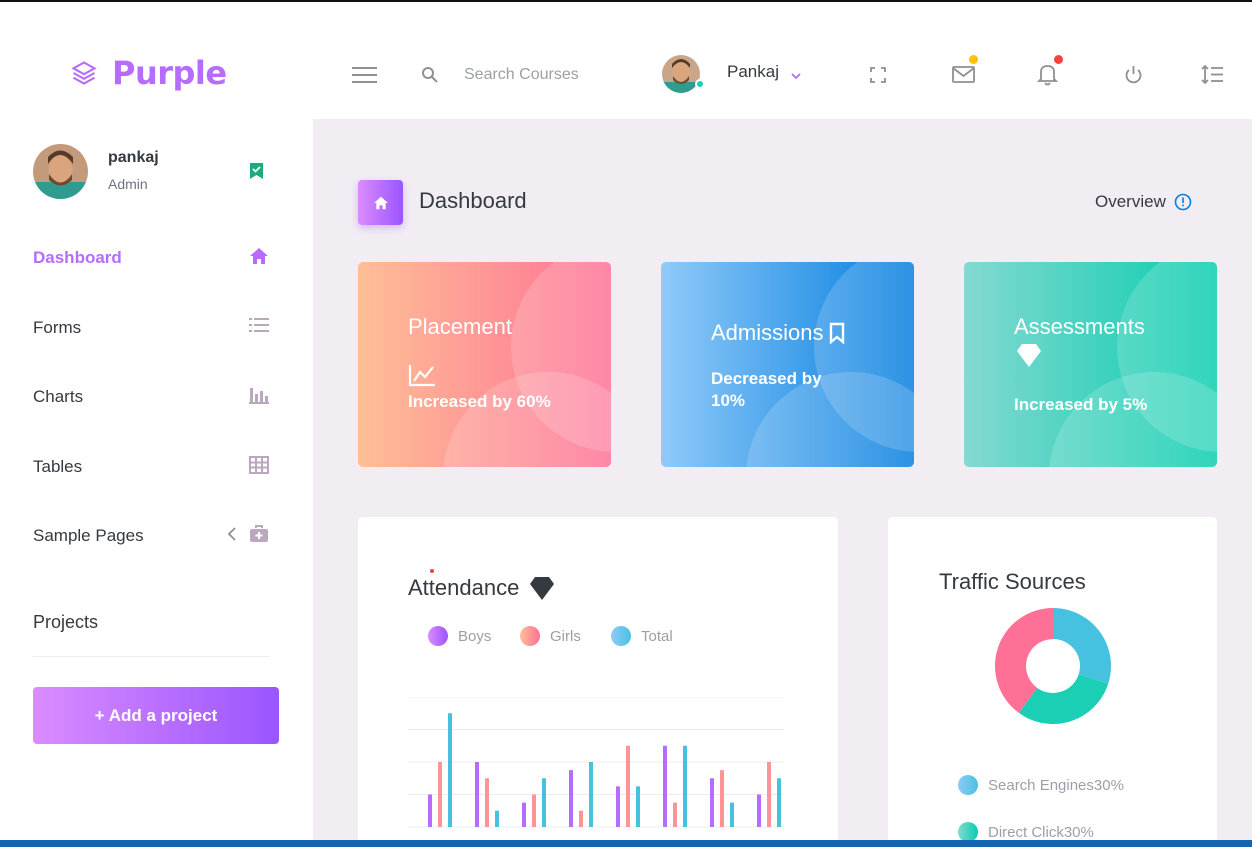  Describe the element at coordinates (133, 157) in the screenshot. I see `profile-name: pankaj` at that location.